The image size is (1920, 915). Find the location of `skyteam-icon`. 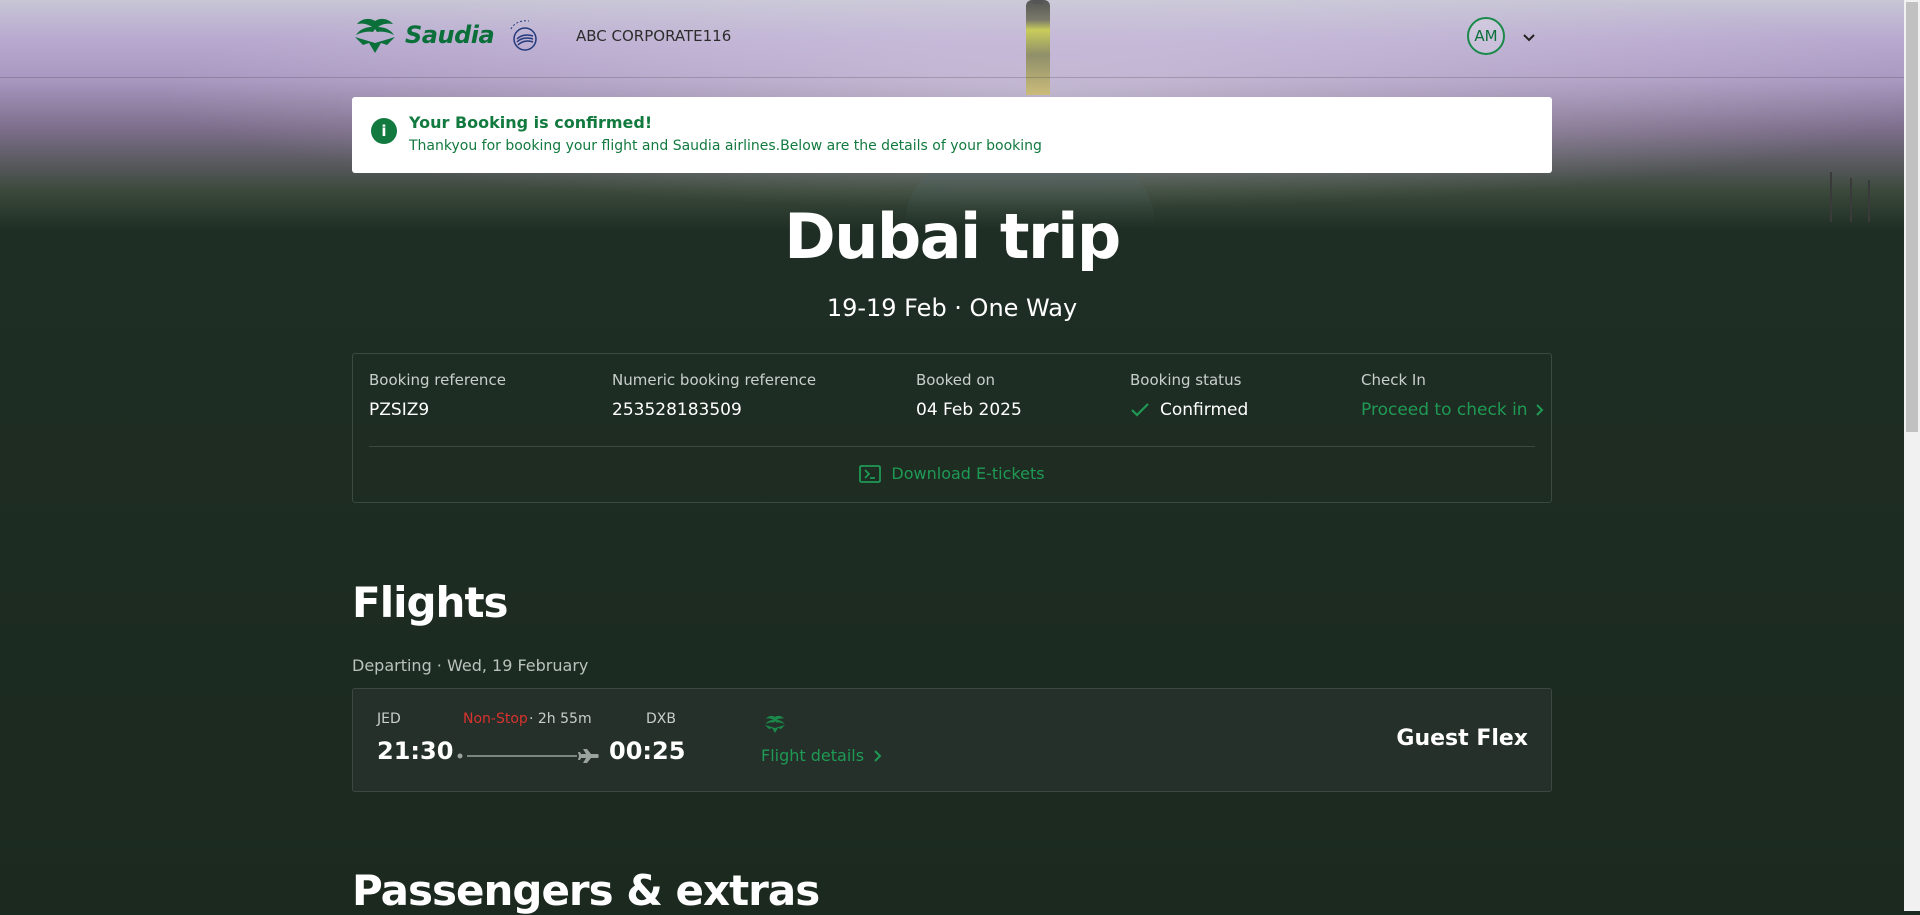

skyteam-icon is located at coordinates (523, 35).